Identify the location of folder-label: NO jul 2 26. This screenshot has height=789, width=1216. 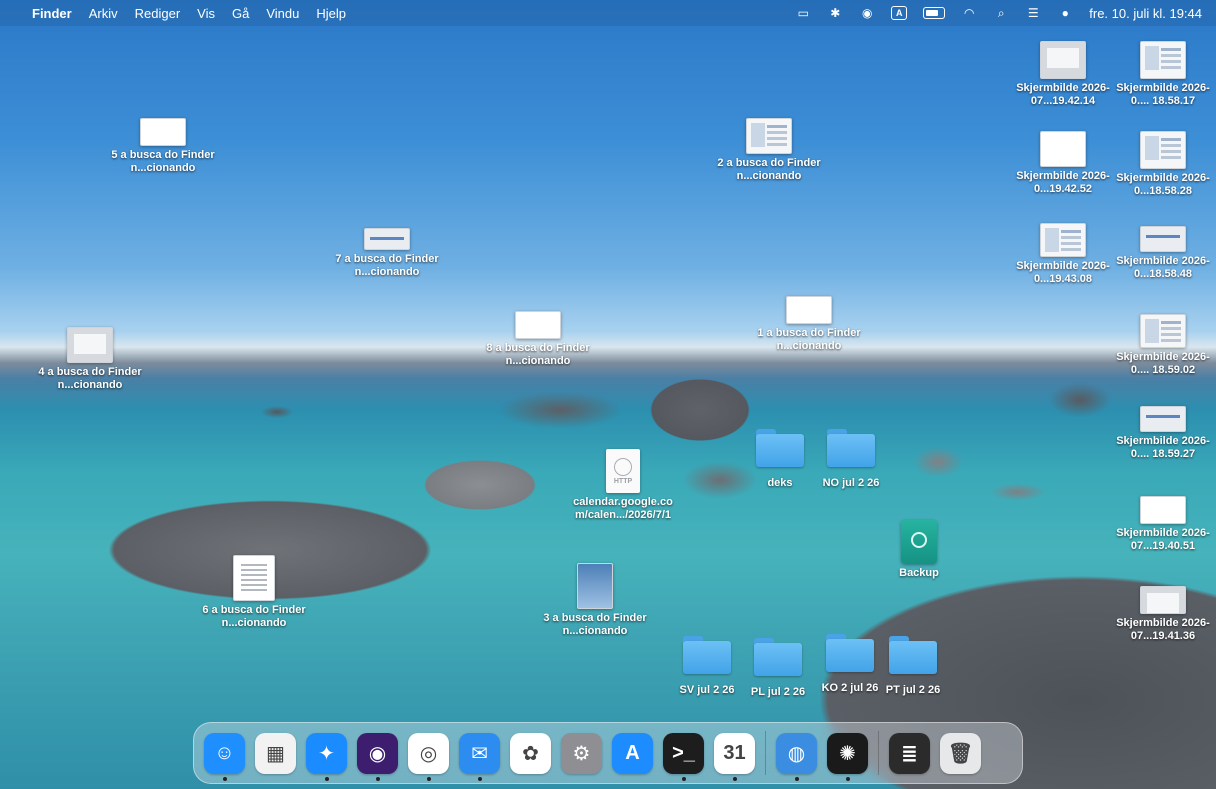
(851, 483).